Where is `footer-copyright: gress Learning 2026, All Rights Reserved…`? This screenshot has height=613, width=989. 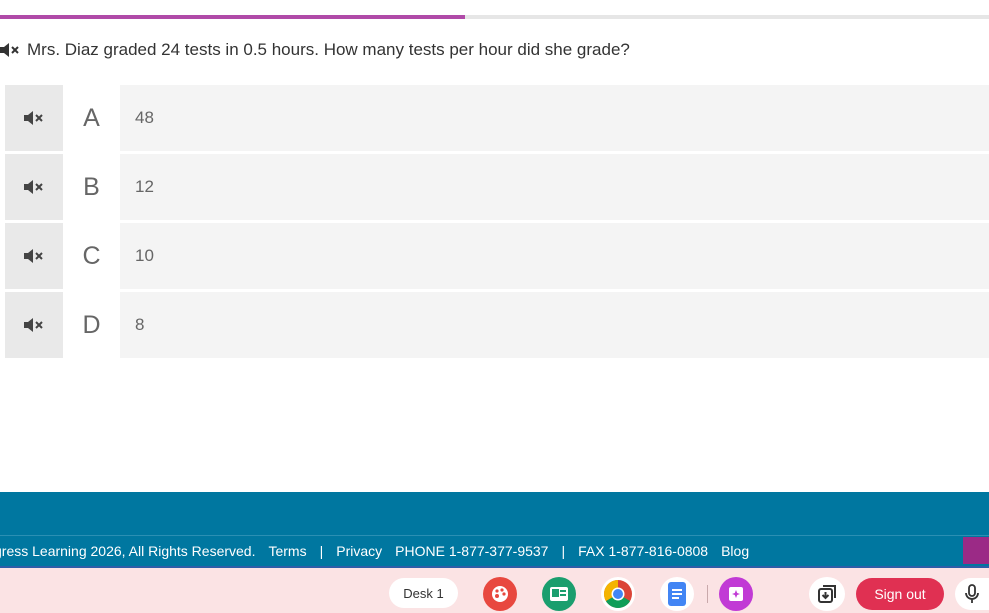
footer-copyright: gress Learning 2026, All Rights Reserved… is located at coordinates (128, 551).